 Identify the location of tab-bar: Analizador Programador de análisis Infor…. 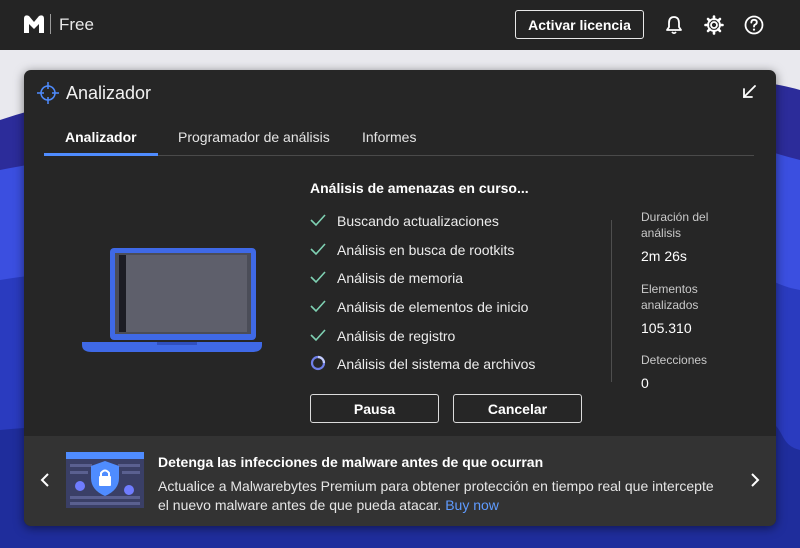
(399, 139).